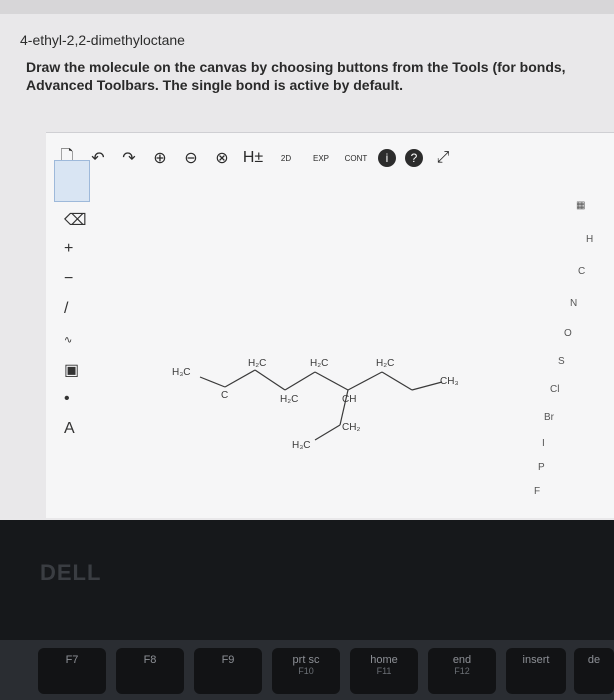 The height and width of the screenshot is (700, 614). Describe the element at coordinates (307, 7) in the screenshot. I see `browser-top-bar` at that location.